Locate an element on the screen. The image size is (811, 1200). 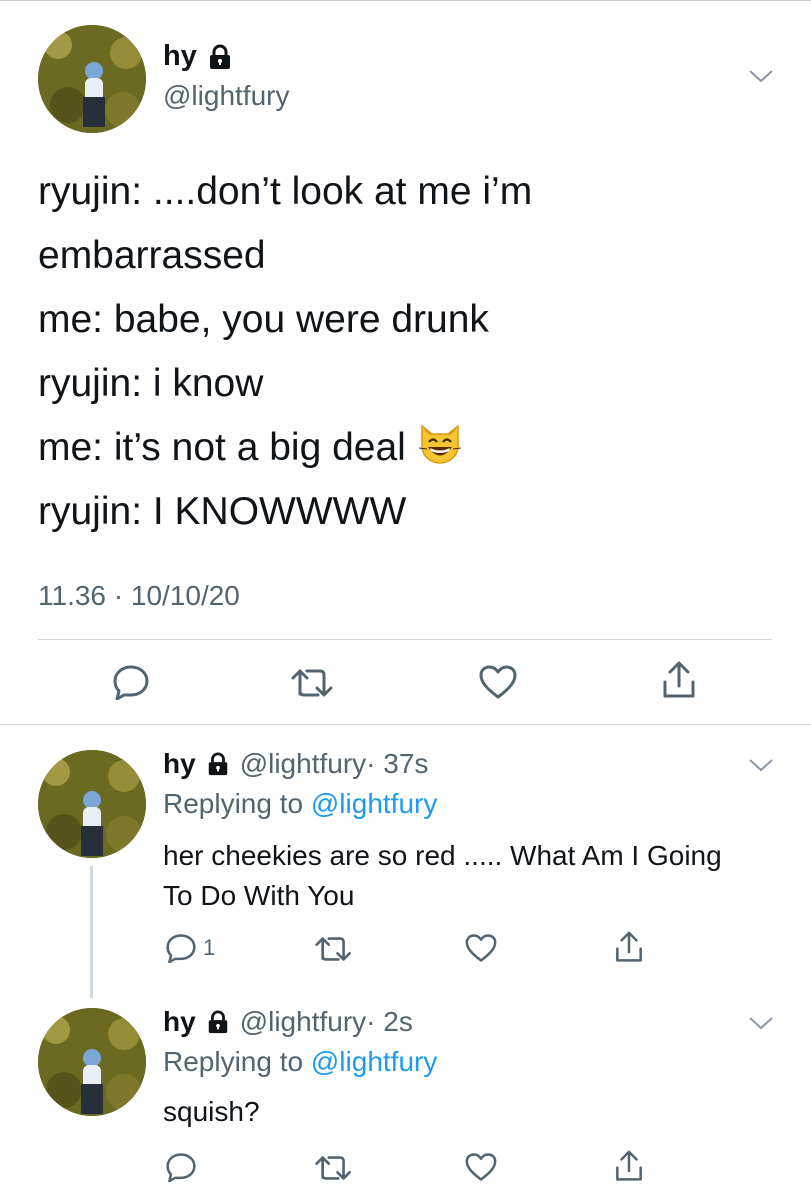
tweet-line: ryujin: i know is located at coordinates (151, 383).